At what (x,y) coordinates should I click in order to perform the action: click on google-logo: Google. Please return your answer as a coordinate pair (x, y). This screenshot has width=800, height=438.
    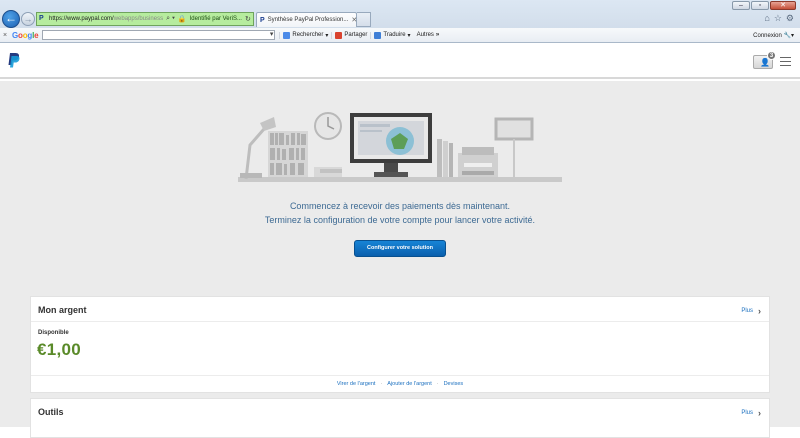
    Looking at the image, I should click on (25, 35).